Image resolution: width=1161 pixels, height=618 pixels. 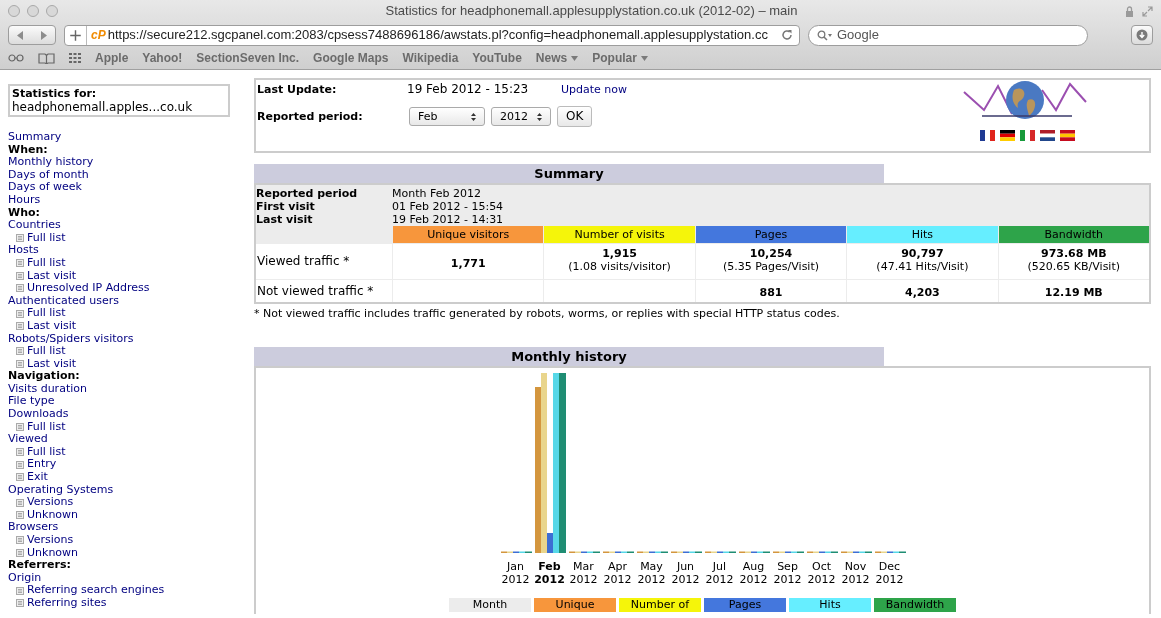 I want to click on nav-heading: Who:, so click(x=24, y=213).